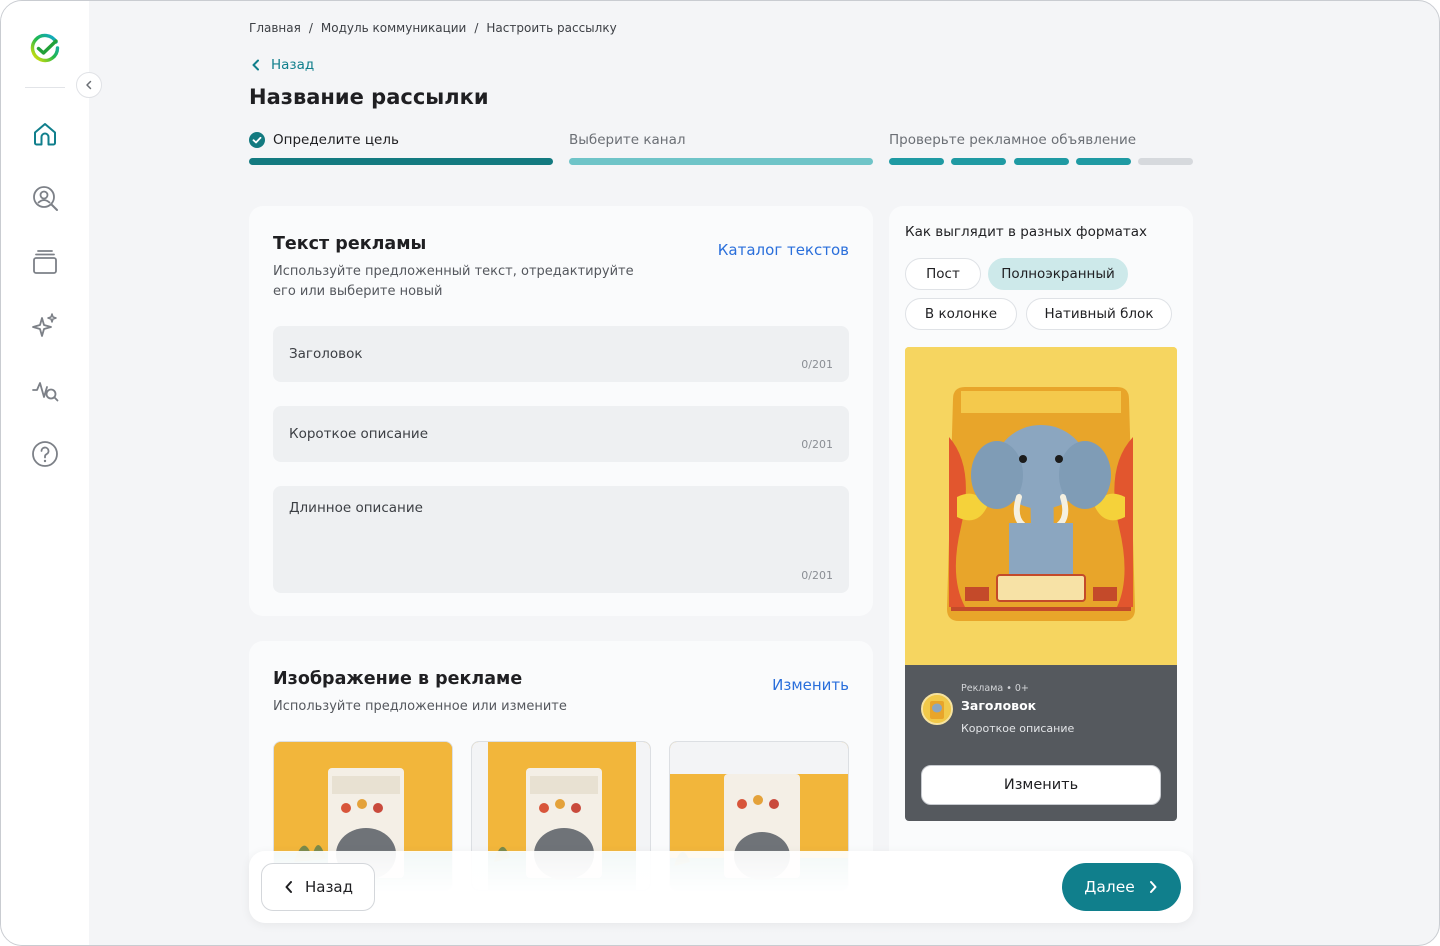 The height and width of the screenshot is (946, 1440). I want to click on headline-field-label: Заголовок, so click(326, 354).